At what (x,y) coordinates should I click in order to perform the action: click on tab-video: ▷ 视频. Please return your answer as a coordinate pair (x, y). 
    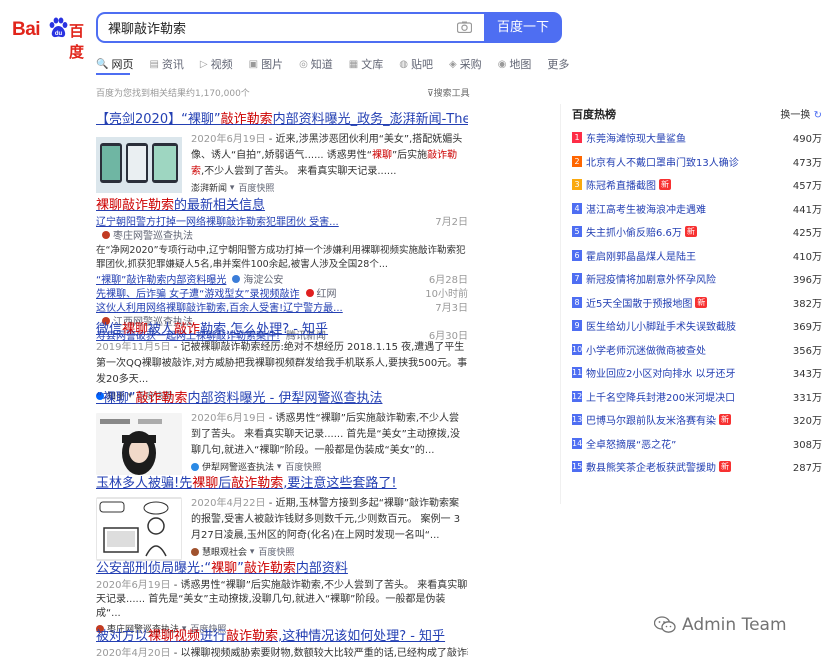
    Looking at the image, I should click on (216, 64).